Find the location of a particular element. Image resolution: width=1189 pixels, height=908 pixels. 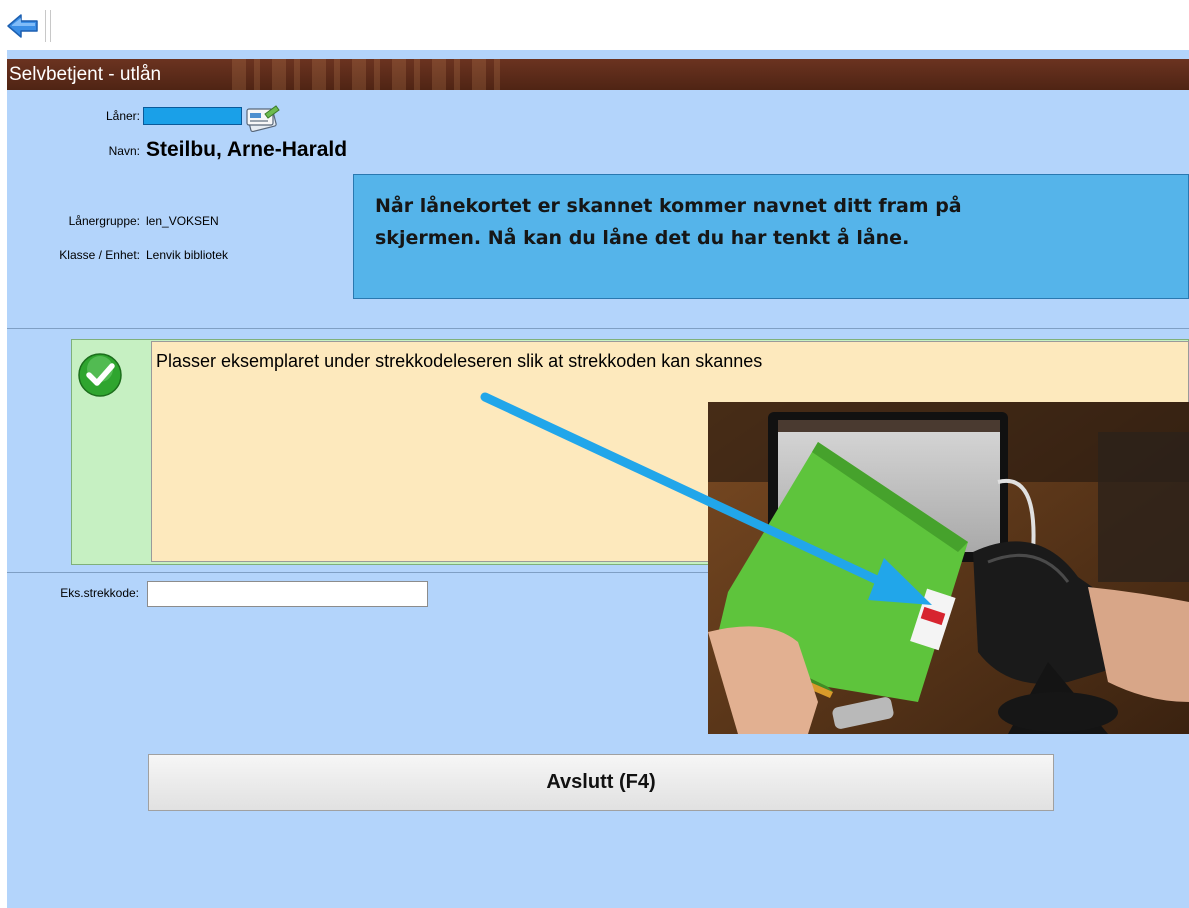

window-title: Selvbetjent - utlån is located at coordinates (85, 74).